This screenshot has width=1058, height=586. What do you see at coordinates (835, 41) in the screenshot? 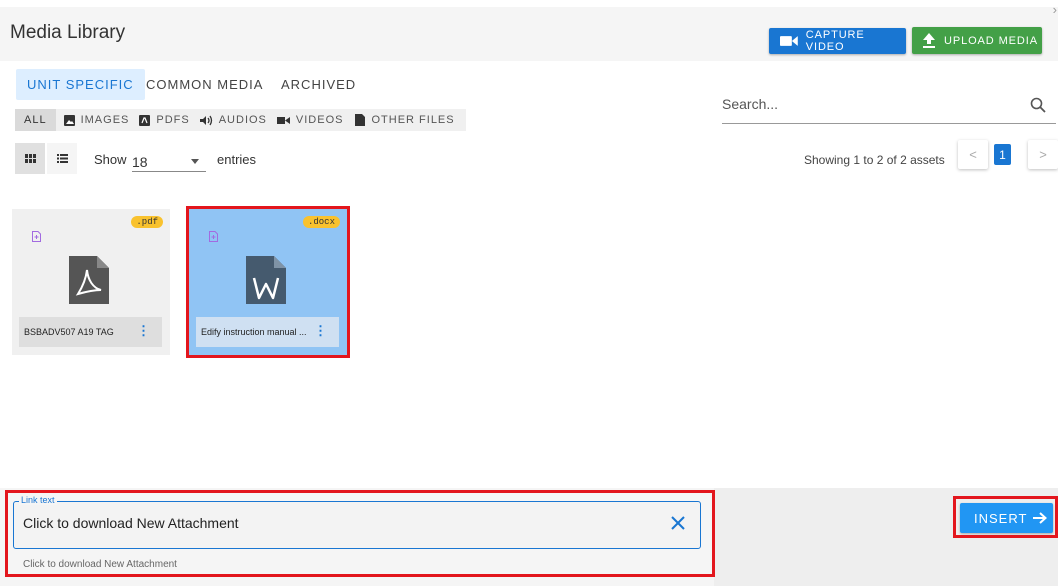
I see `capture-video-label: CAPTURE VIDEO` at bounding box center [835, 41].